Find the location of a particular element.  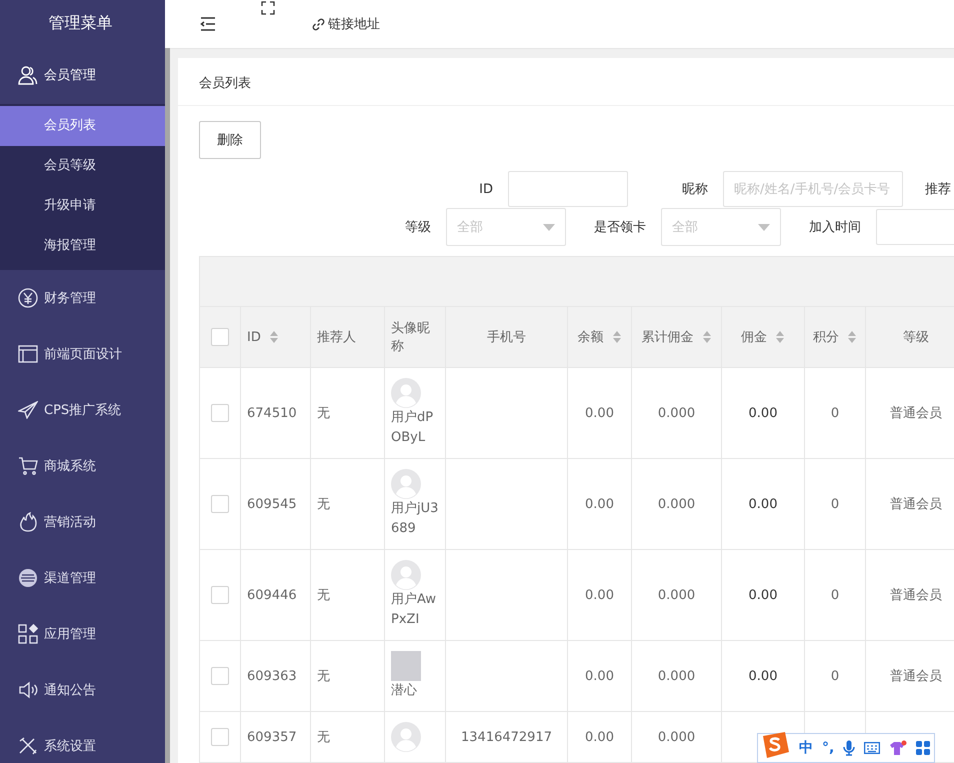

field-label: 推荐 is located at coordinates (938, 189).